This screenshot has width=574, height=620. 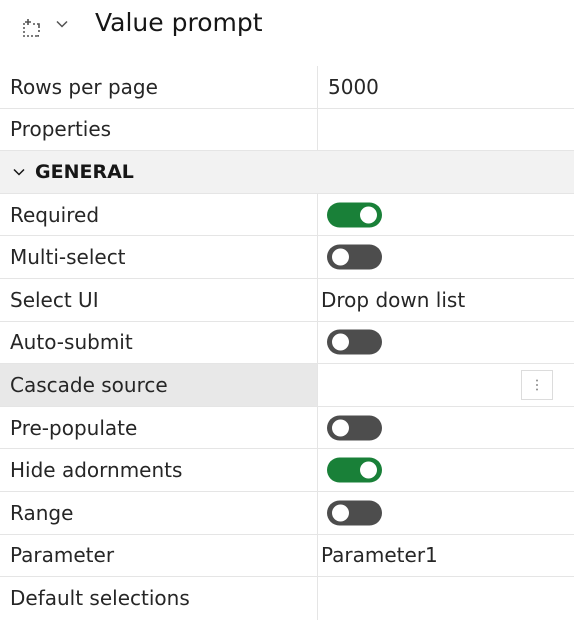 I want to click on parameter-field: Parameter1, so click(x=379, y=556).